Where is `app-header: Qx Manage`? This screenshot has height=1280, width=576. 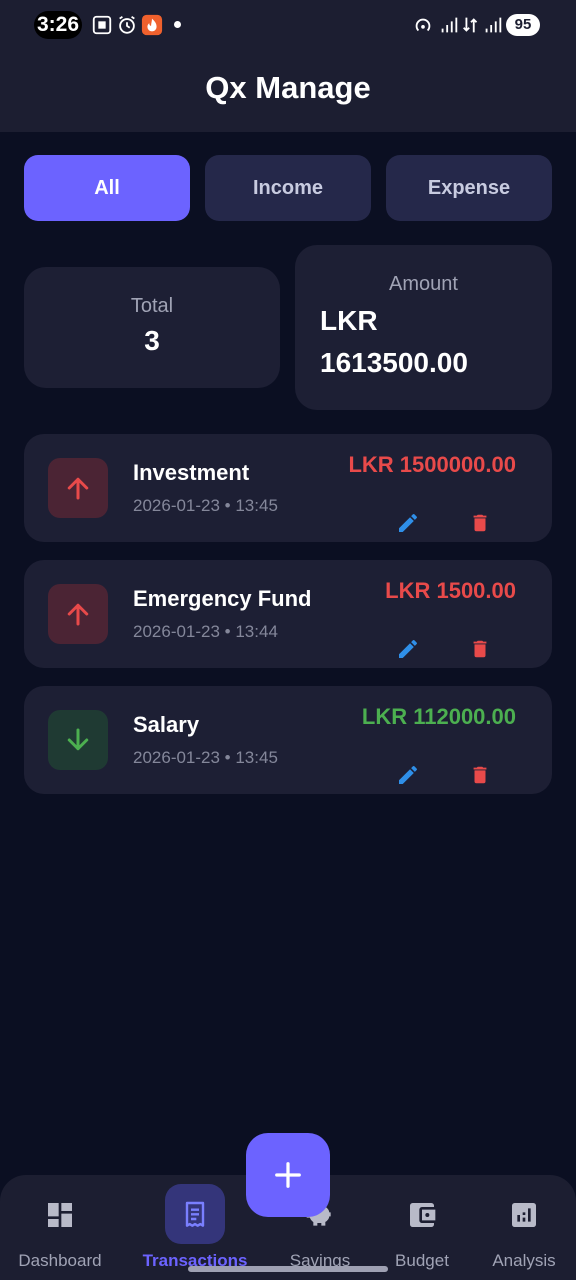 app-header: Qx Manage is located at coordinates (288, 92).